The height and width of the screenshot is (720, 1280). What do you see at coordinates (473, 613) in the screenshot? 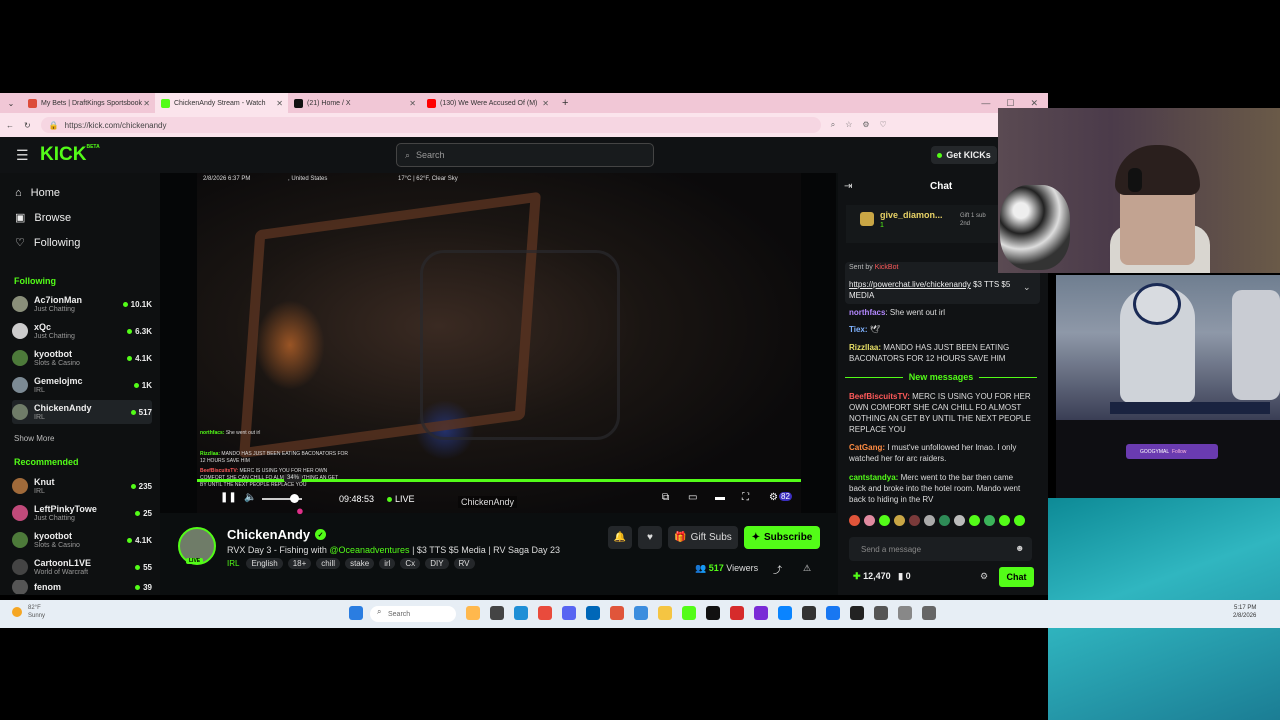
I see `widgets-icon` at bounding box center [473, 613].